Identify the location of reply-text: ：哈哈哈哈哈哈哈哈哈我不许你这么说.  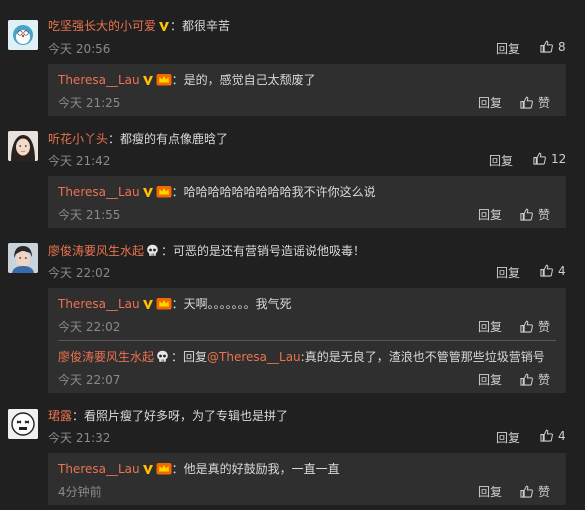
(273, 192).